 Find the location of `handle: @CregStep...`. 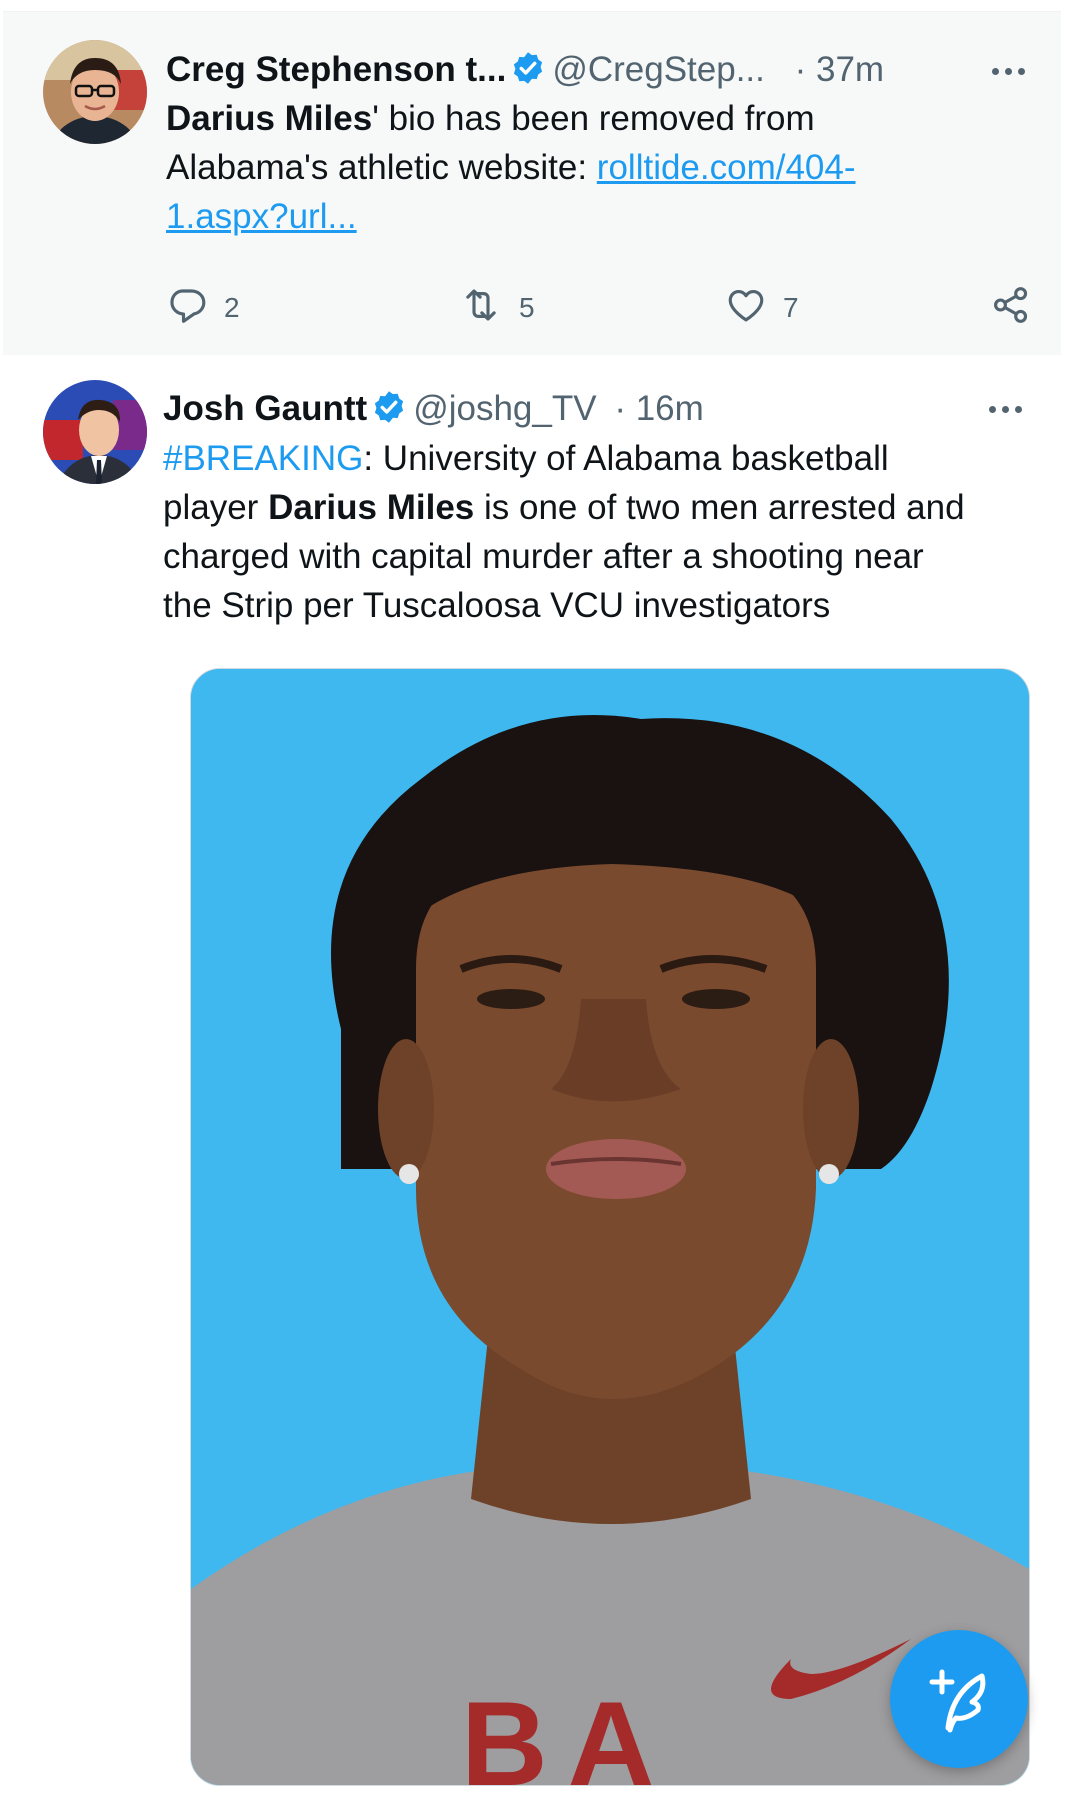

handle: @CregStep... is located at coordinates (658, 69).